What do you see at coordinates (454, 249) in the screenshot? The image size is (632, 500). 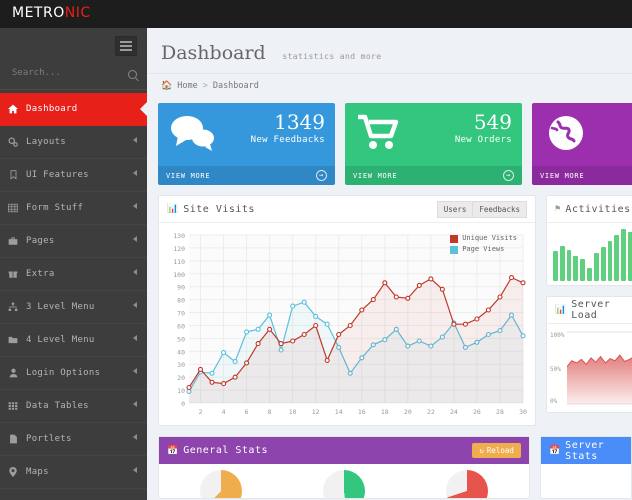 I see `legend-swatch` at bounding box center [454, 249].